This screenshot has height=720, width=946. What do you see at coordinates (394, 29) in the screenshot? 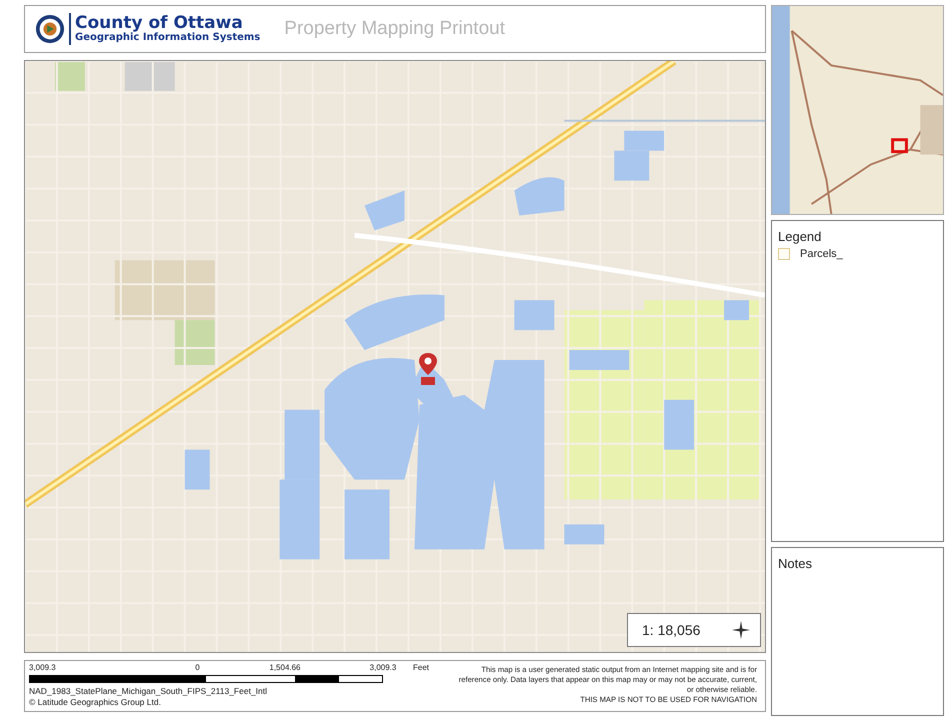
I see `page-title: Property Mapping Printout` at bounding box center [394, 29].